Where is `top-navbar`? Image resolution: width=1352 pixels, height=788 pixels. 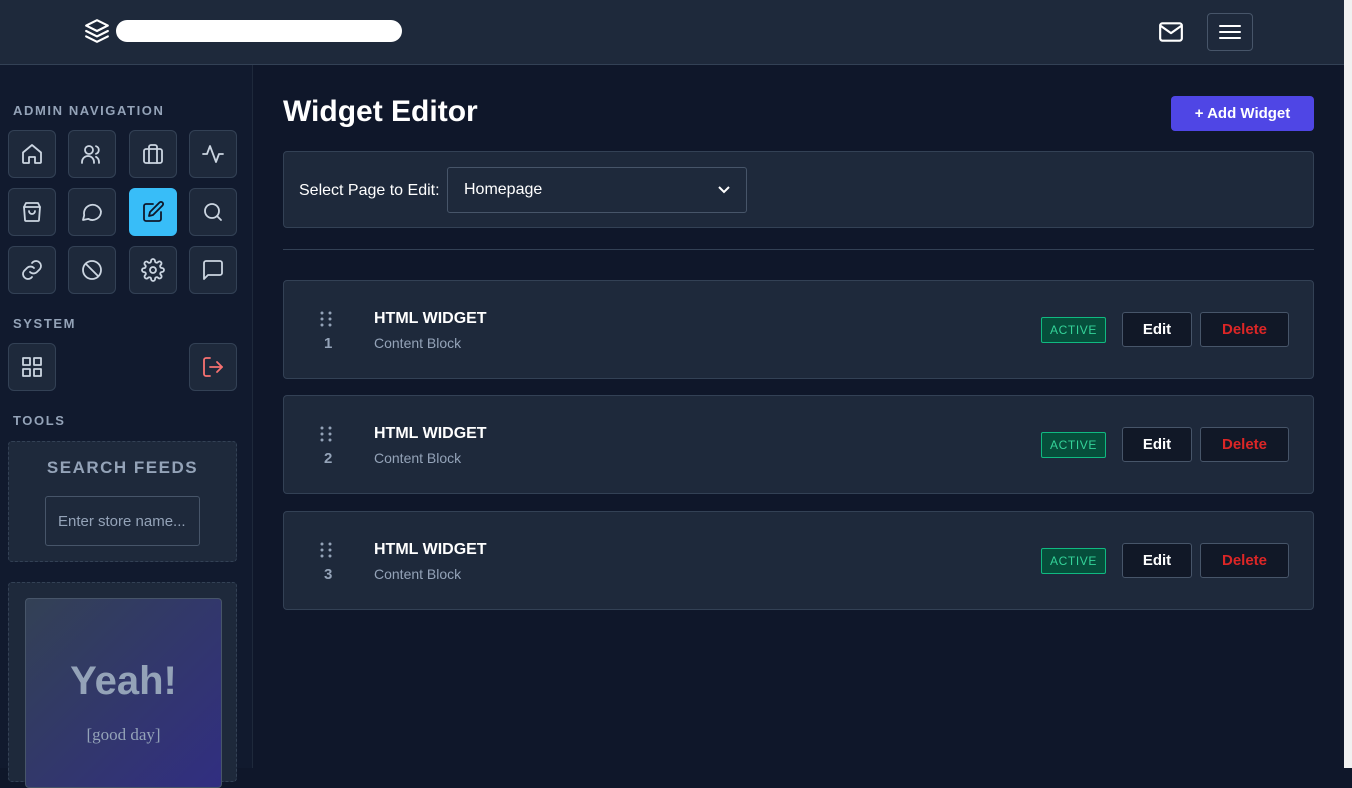
top-navbar is located at coordinates (672, 32).